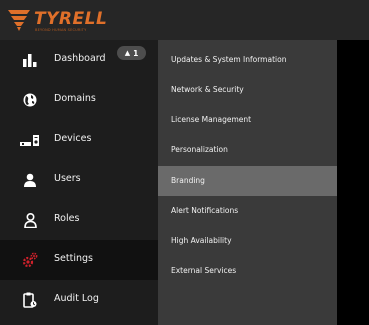 The width and height of the screenshot is (369, 325). I want to click on sidebar-item-domains: Domains, so click(79, 100).